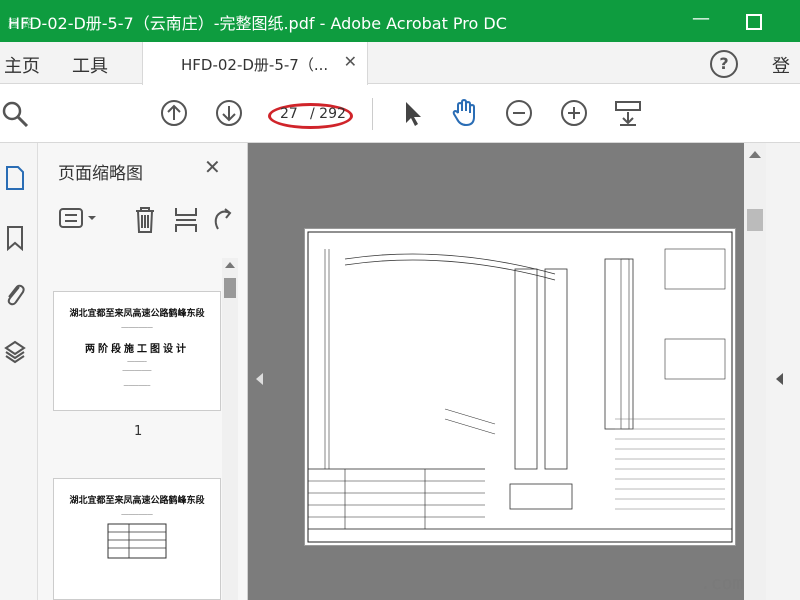 Image resolution: width=800 pixels, height=600 pixels. Describe the element at coordinates (783, 371) in the screenshot. I see `right-panel-toggle-bar` at that location.